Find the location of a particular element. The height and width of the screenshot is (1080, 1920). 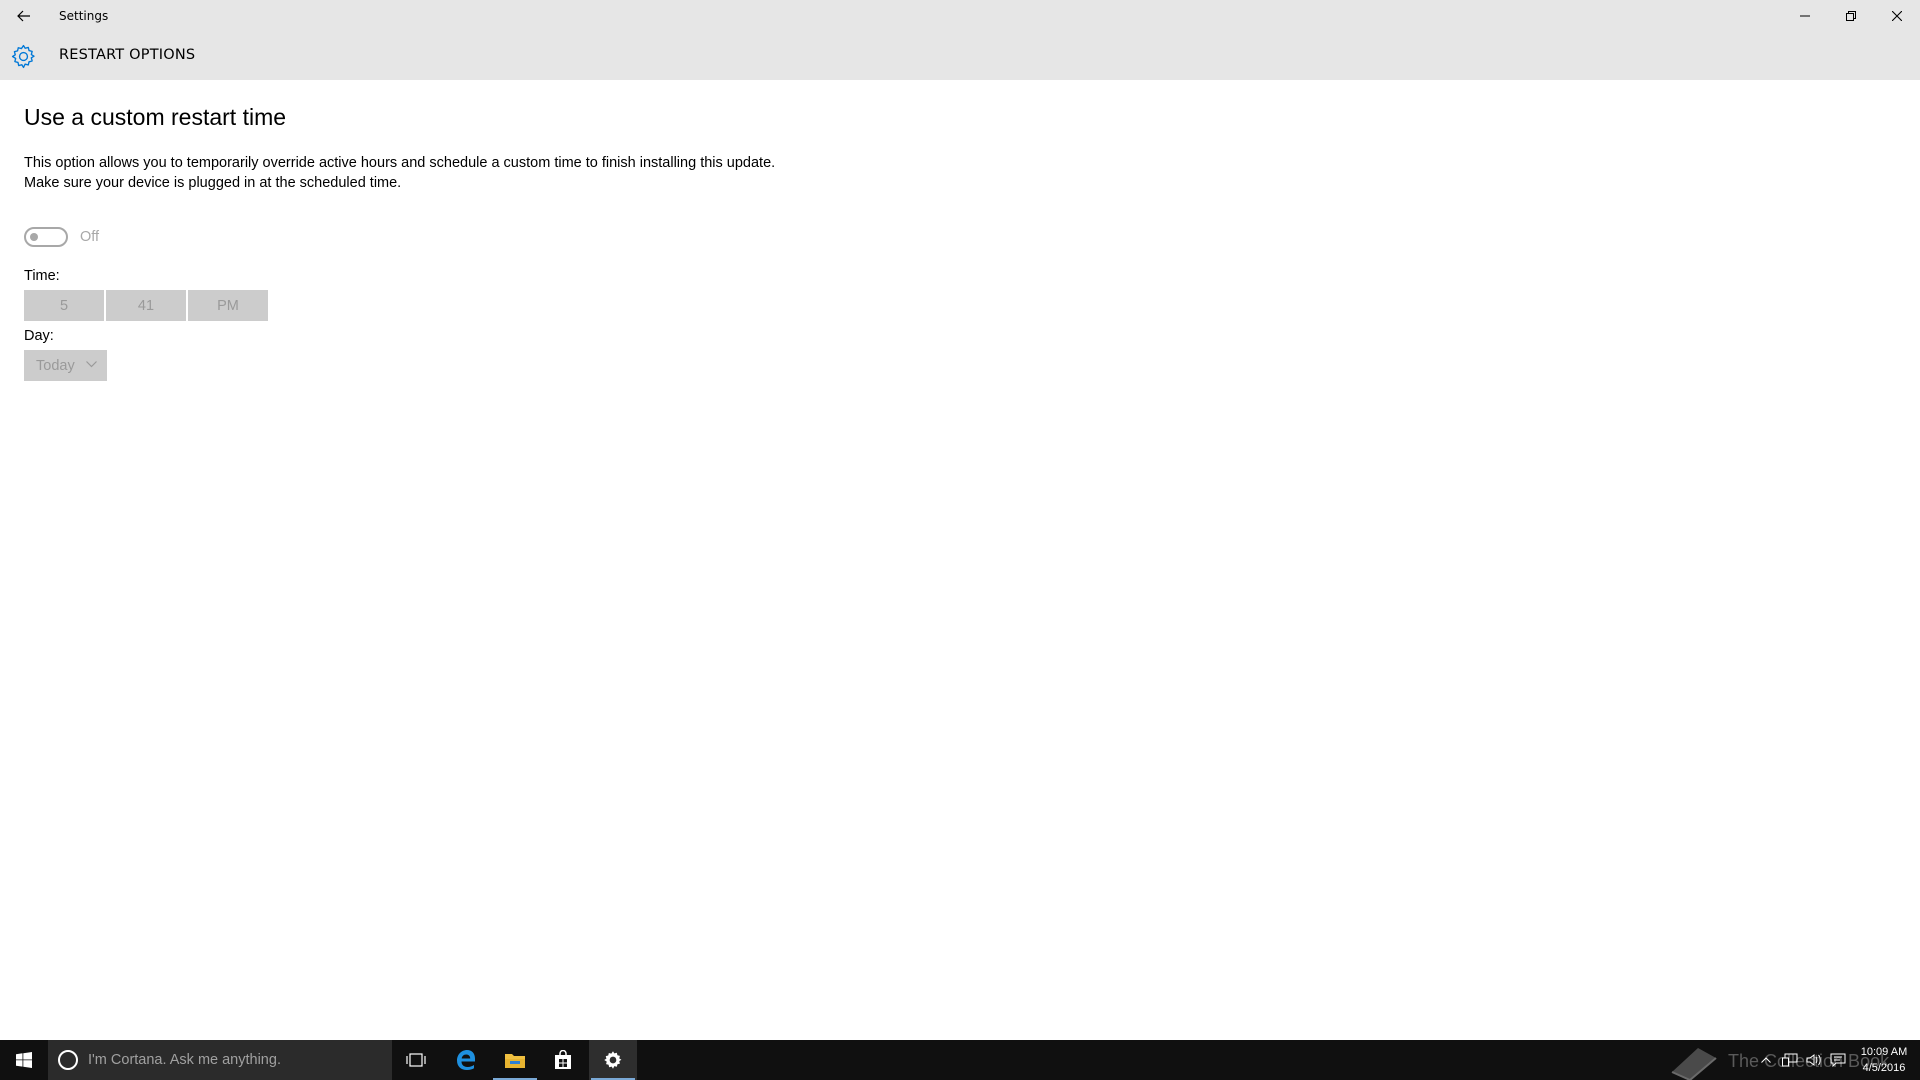

windows-logo-icon is located at coordinates (24, 1060).